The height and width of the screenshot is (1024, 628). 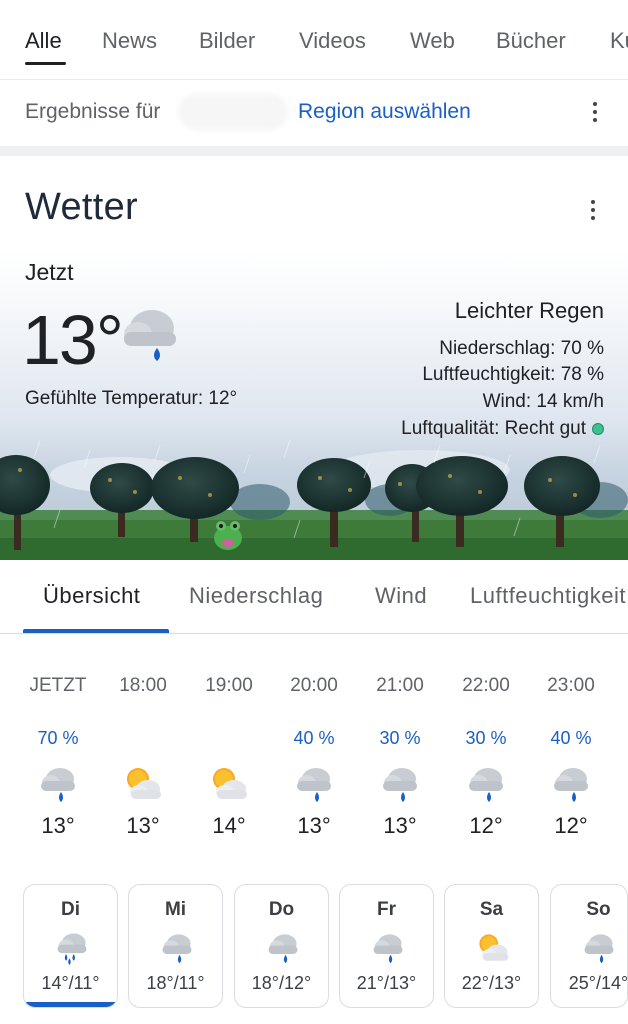 I want to click on day-name: Fr, so click(x=386, y=909).